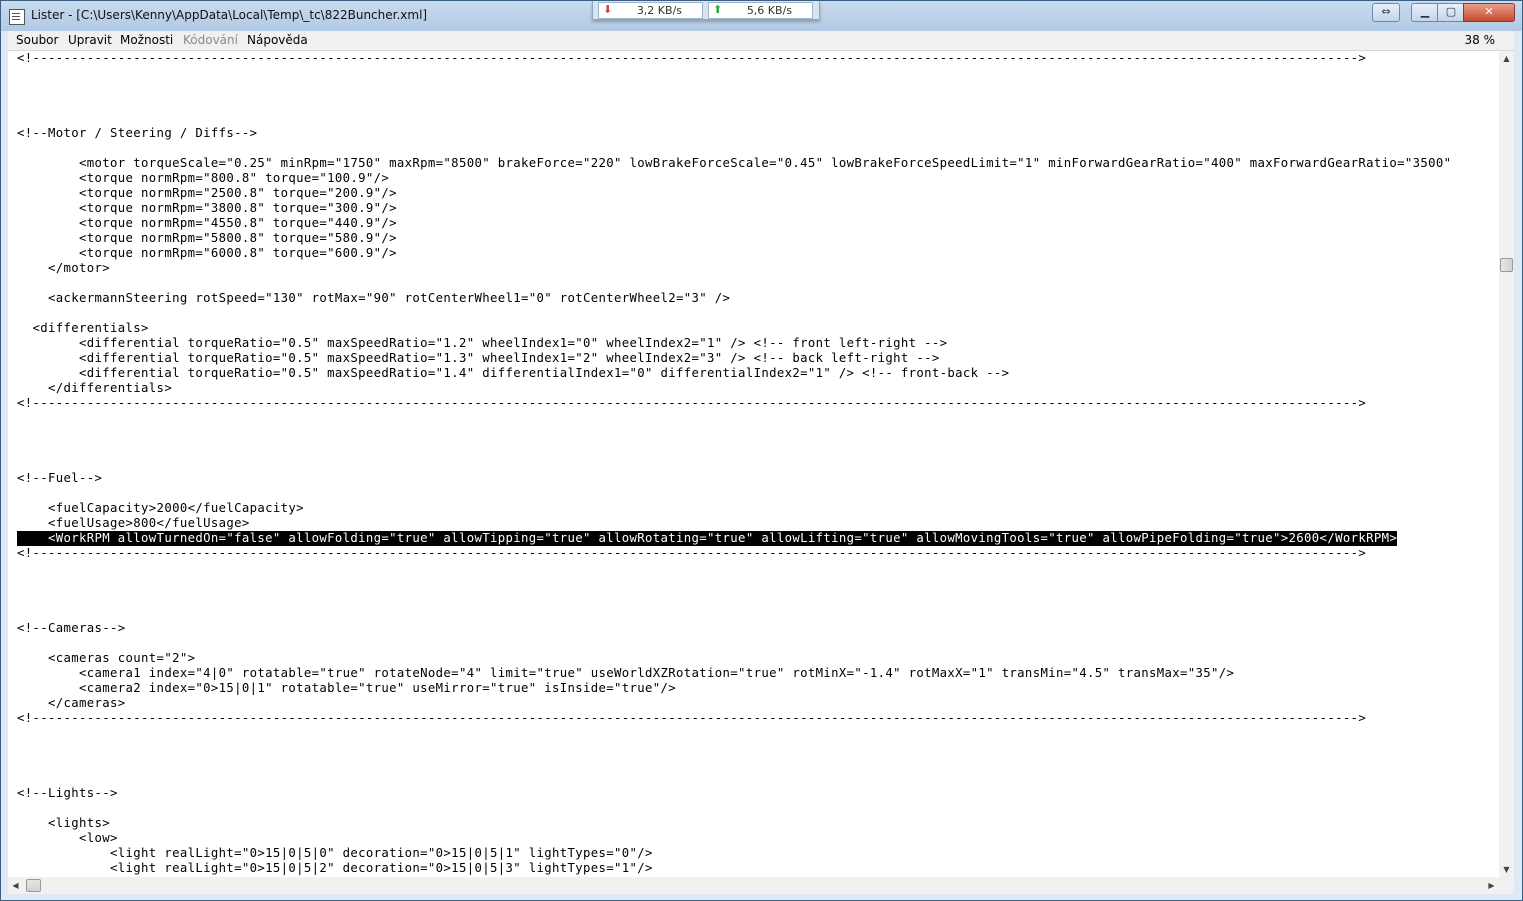  I want to click on vertical-scrollbar: ▲ ▼, so click(1506, 464).